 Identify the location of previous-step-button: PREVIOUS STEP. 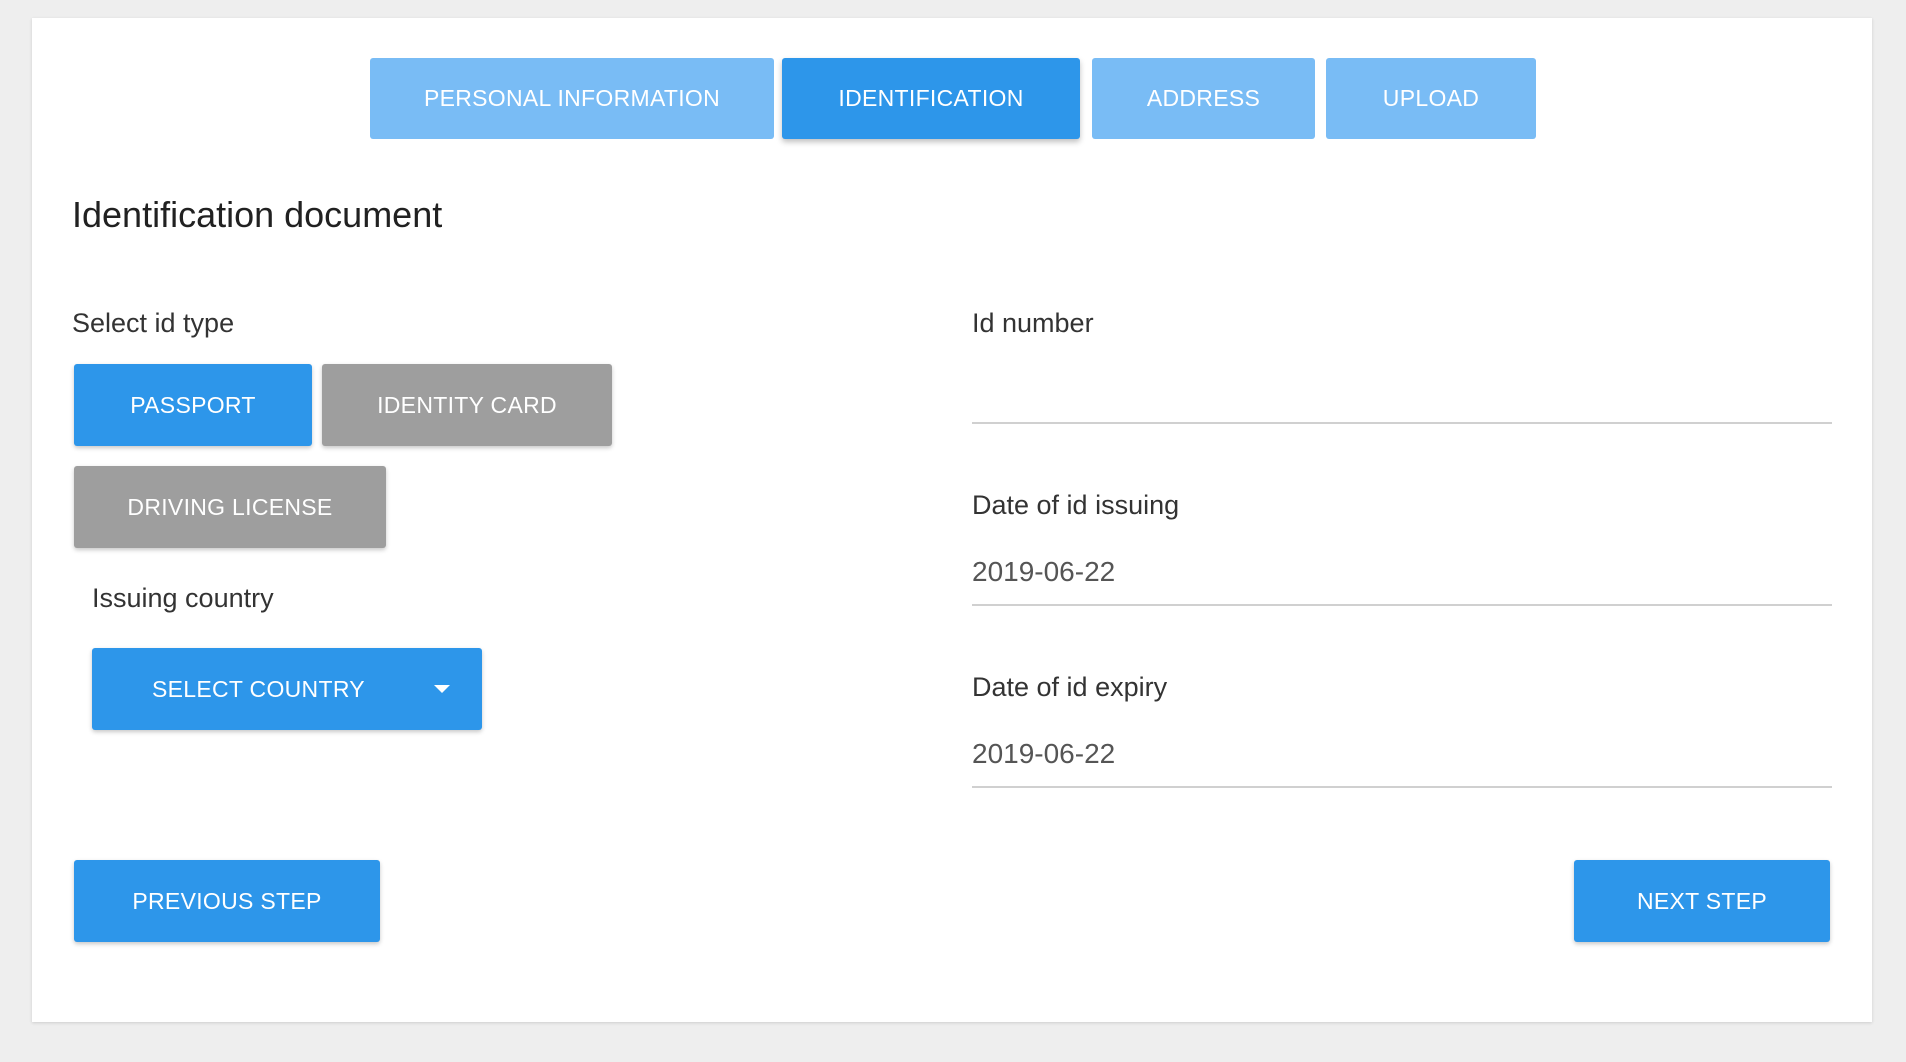
(227, 901).